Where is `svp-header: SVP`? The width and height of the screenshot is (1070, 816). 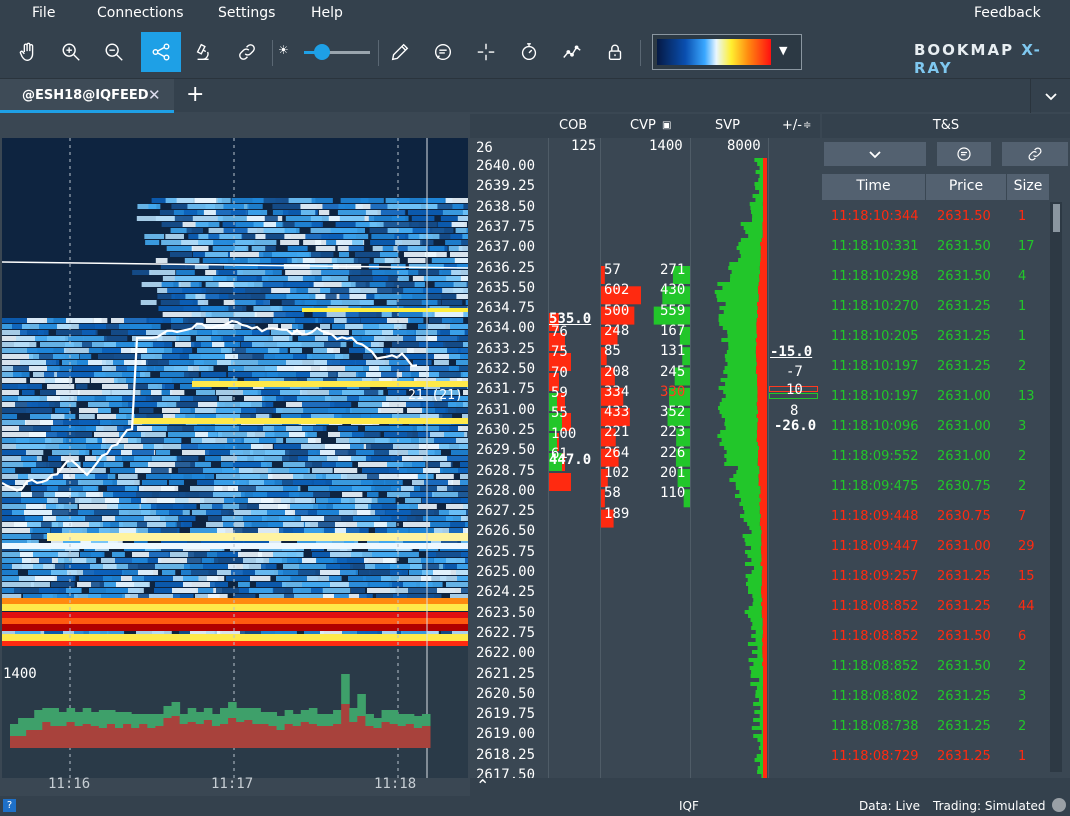
svp-header: SVP is located at coordinates (727, 125).